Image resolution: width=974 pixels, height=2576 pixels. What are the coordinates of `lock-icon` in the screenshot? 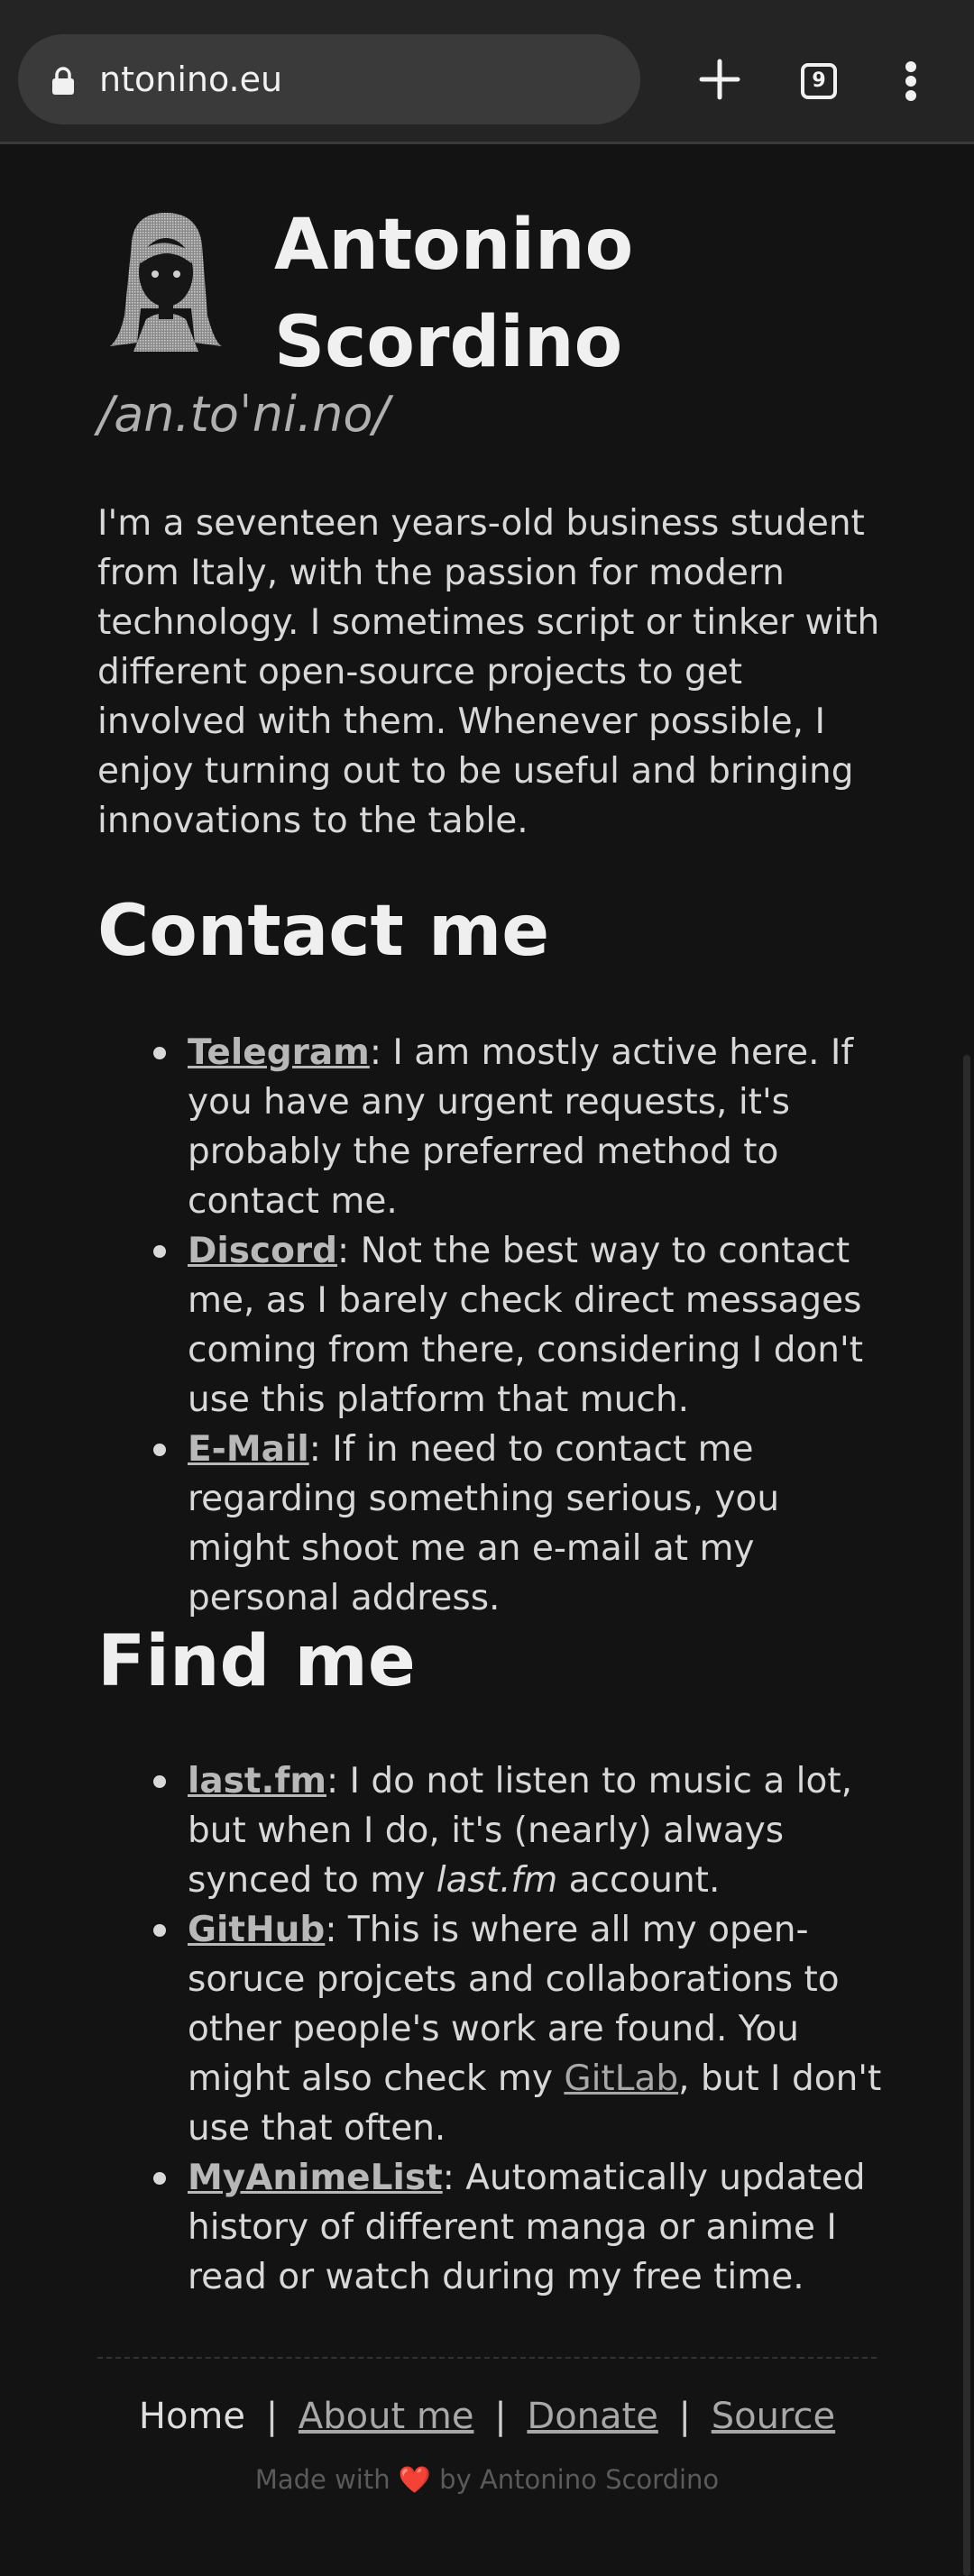 It's located at (63, 81).